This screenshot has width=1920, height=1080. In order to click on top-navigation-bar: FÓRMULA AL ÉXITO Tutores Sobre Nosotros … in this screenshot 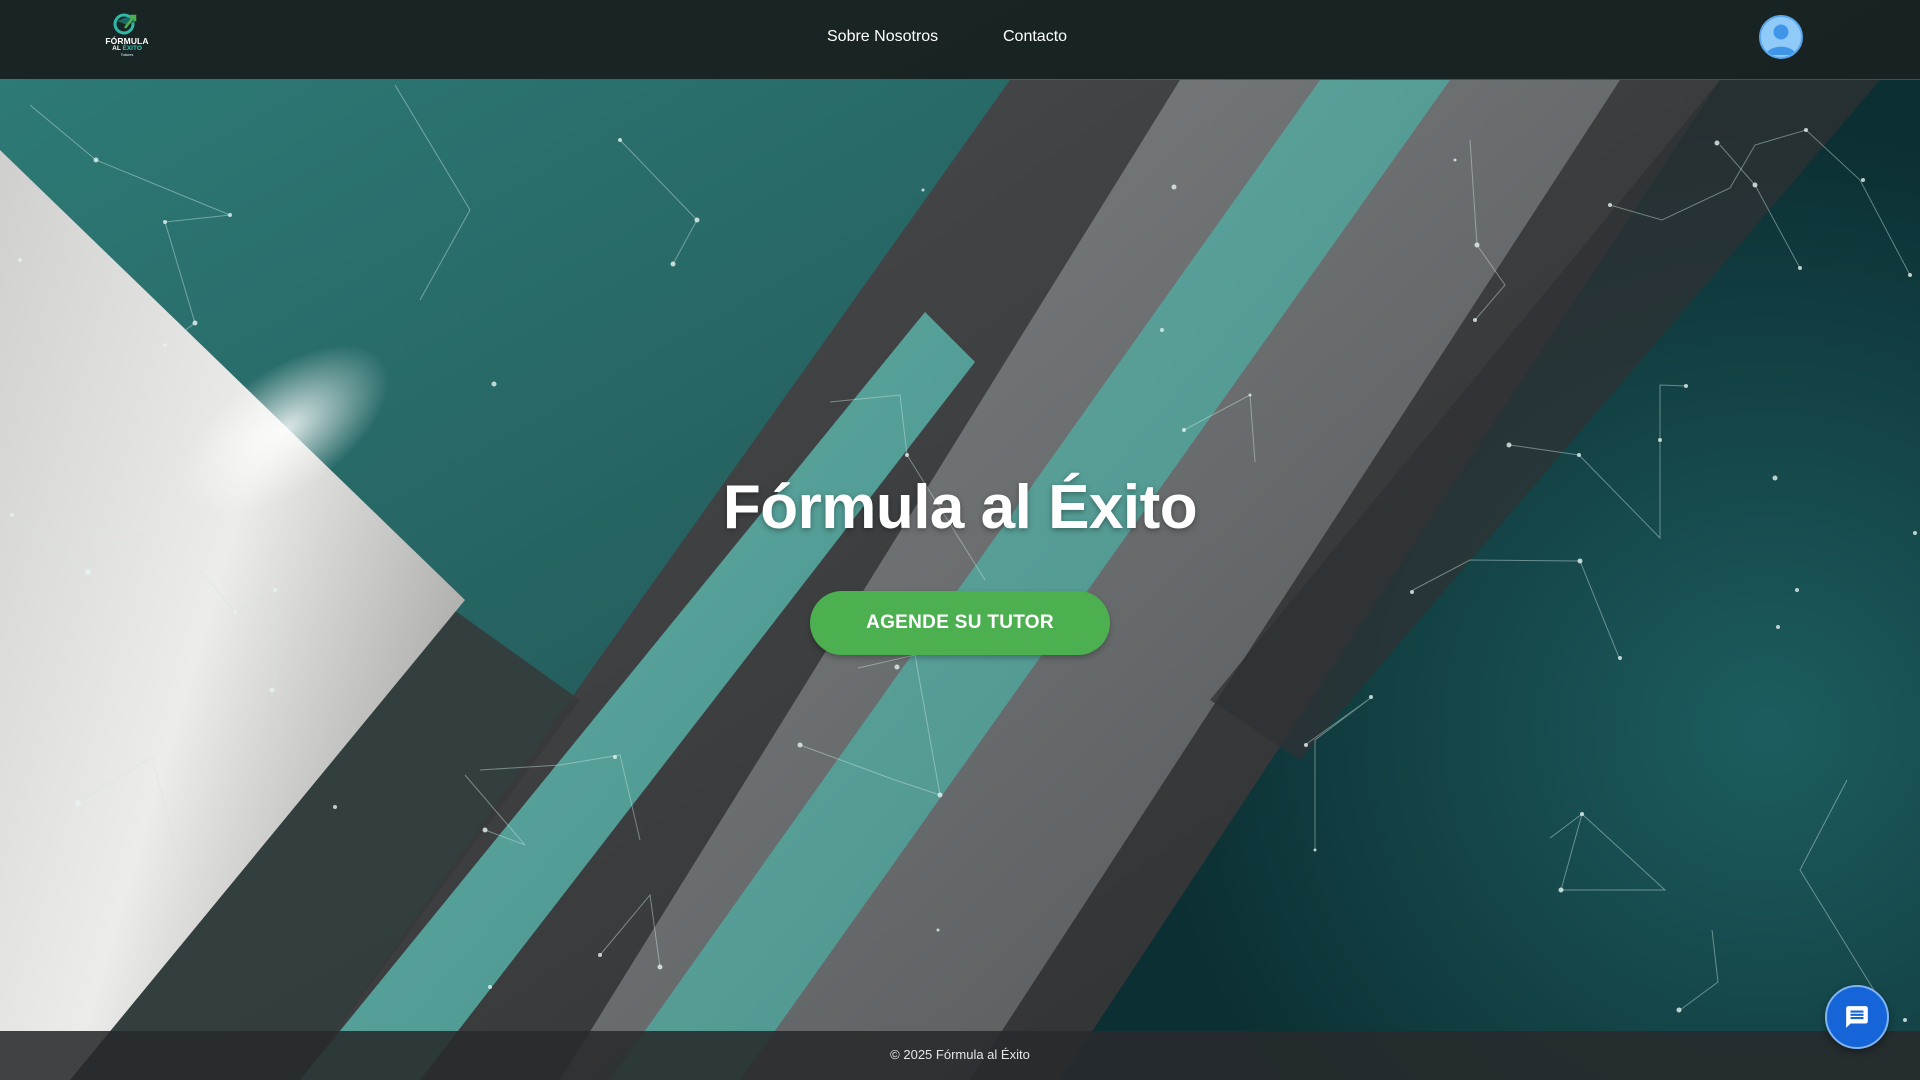, I will do `click(960, 39)`.